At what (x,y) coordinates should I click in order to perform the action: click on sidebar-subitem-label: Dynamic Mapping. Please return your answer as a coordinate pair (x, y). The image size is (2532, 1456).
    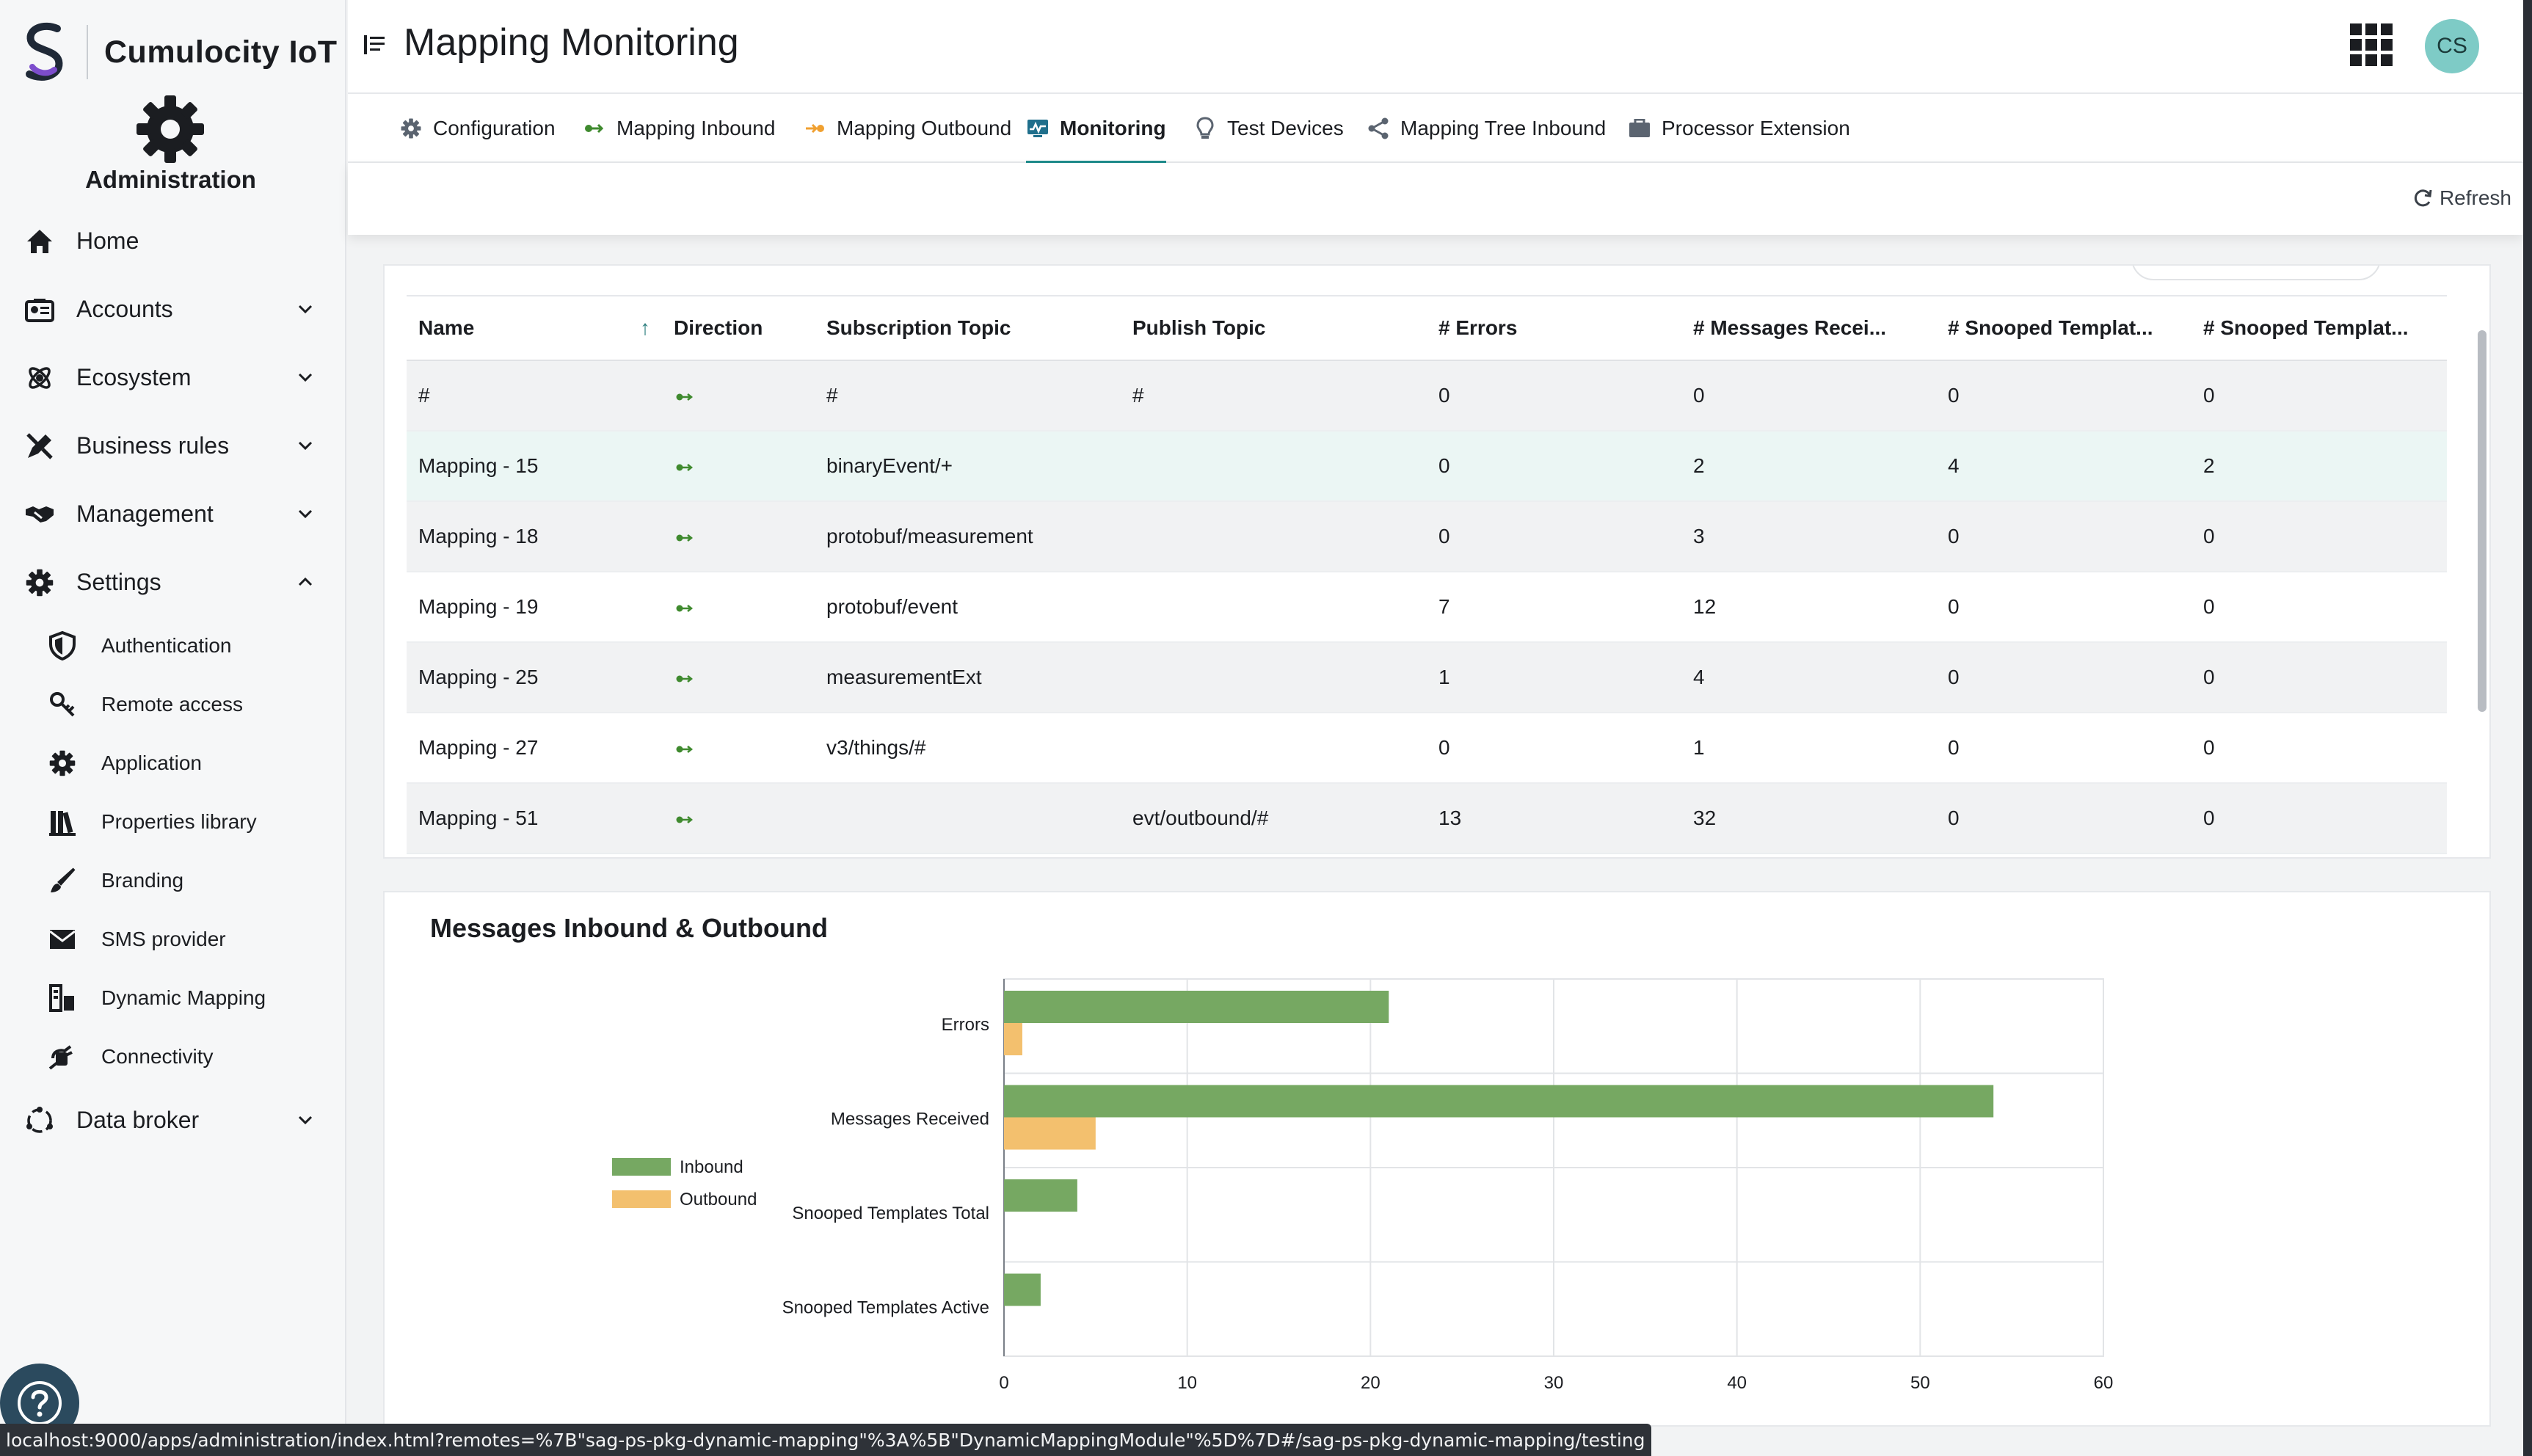
    Looking at the image, I should click on (184, 998).